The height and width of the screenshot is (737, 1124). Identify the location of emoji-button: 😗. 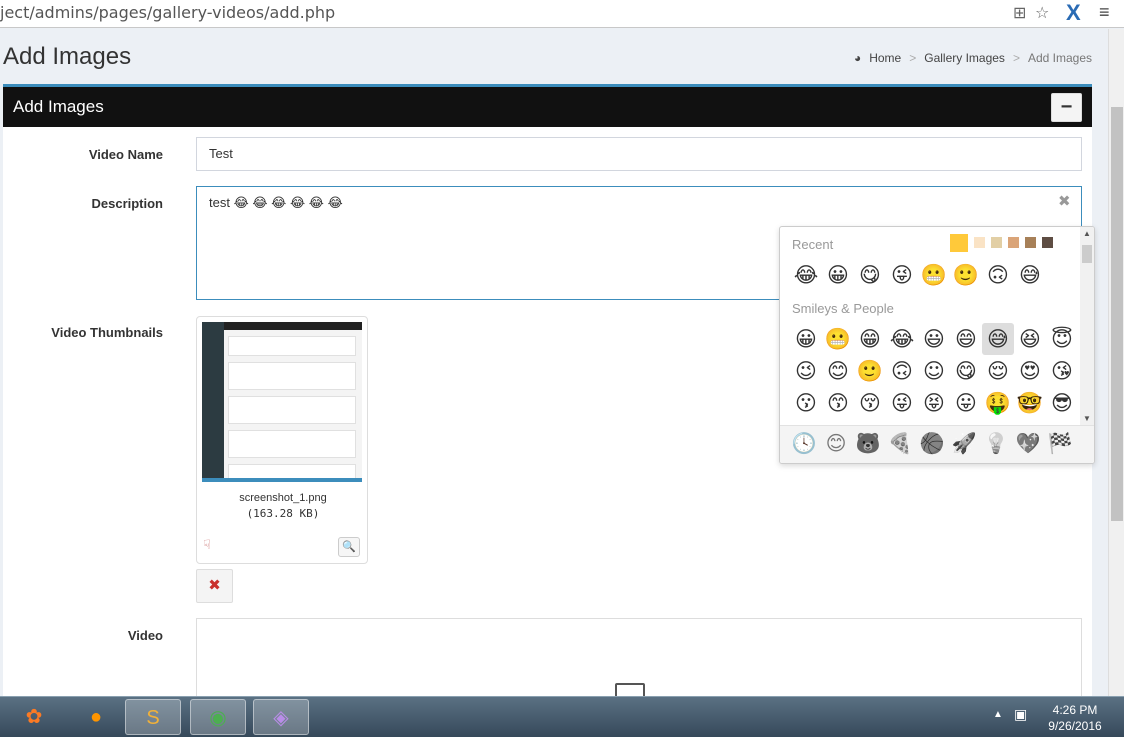
(806, 403).